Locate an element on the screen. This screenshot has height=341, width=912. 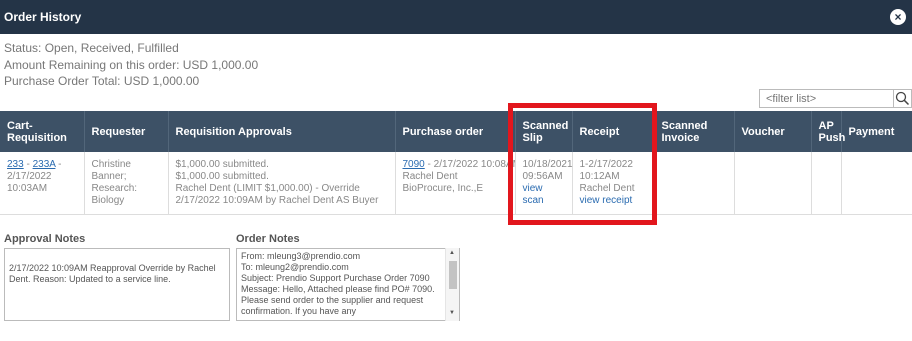
highlight-box is located at coordinates (582, 164).